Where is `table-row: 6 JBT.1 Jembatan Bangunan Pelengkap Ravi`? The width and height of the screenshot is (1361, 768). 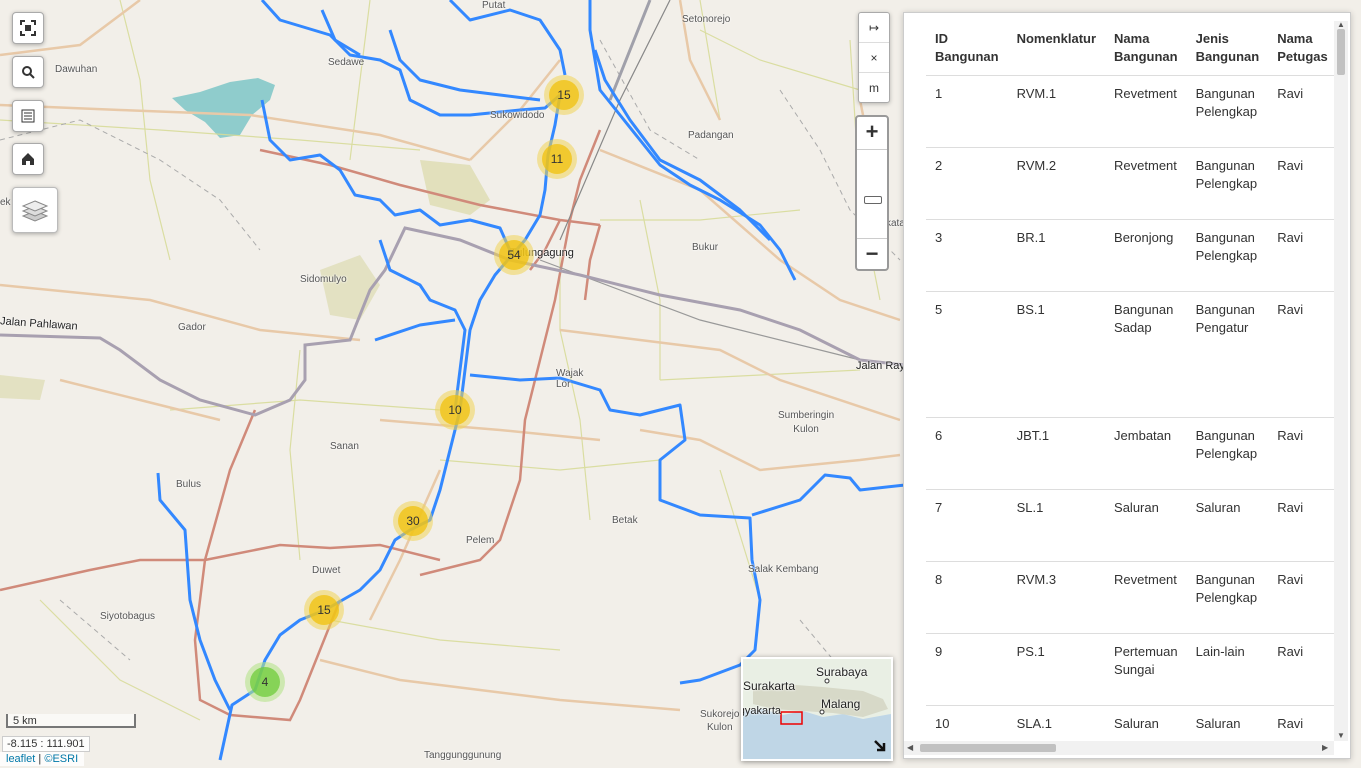
table-row: 6 JBT.1 Jembatan Bangunan Pelengkap Ravi is located at coordinates (1131, 453).